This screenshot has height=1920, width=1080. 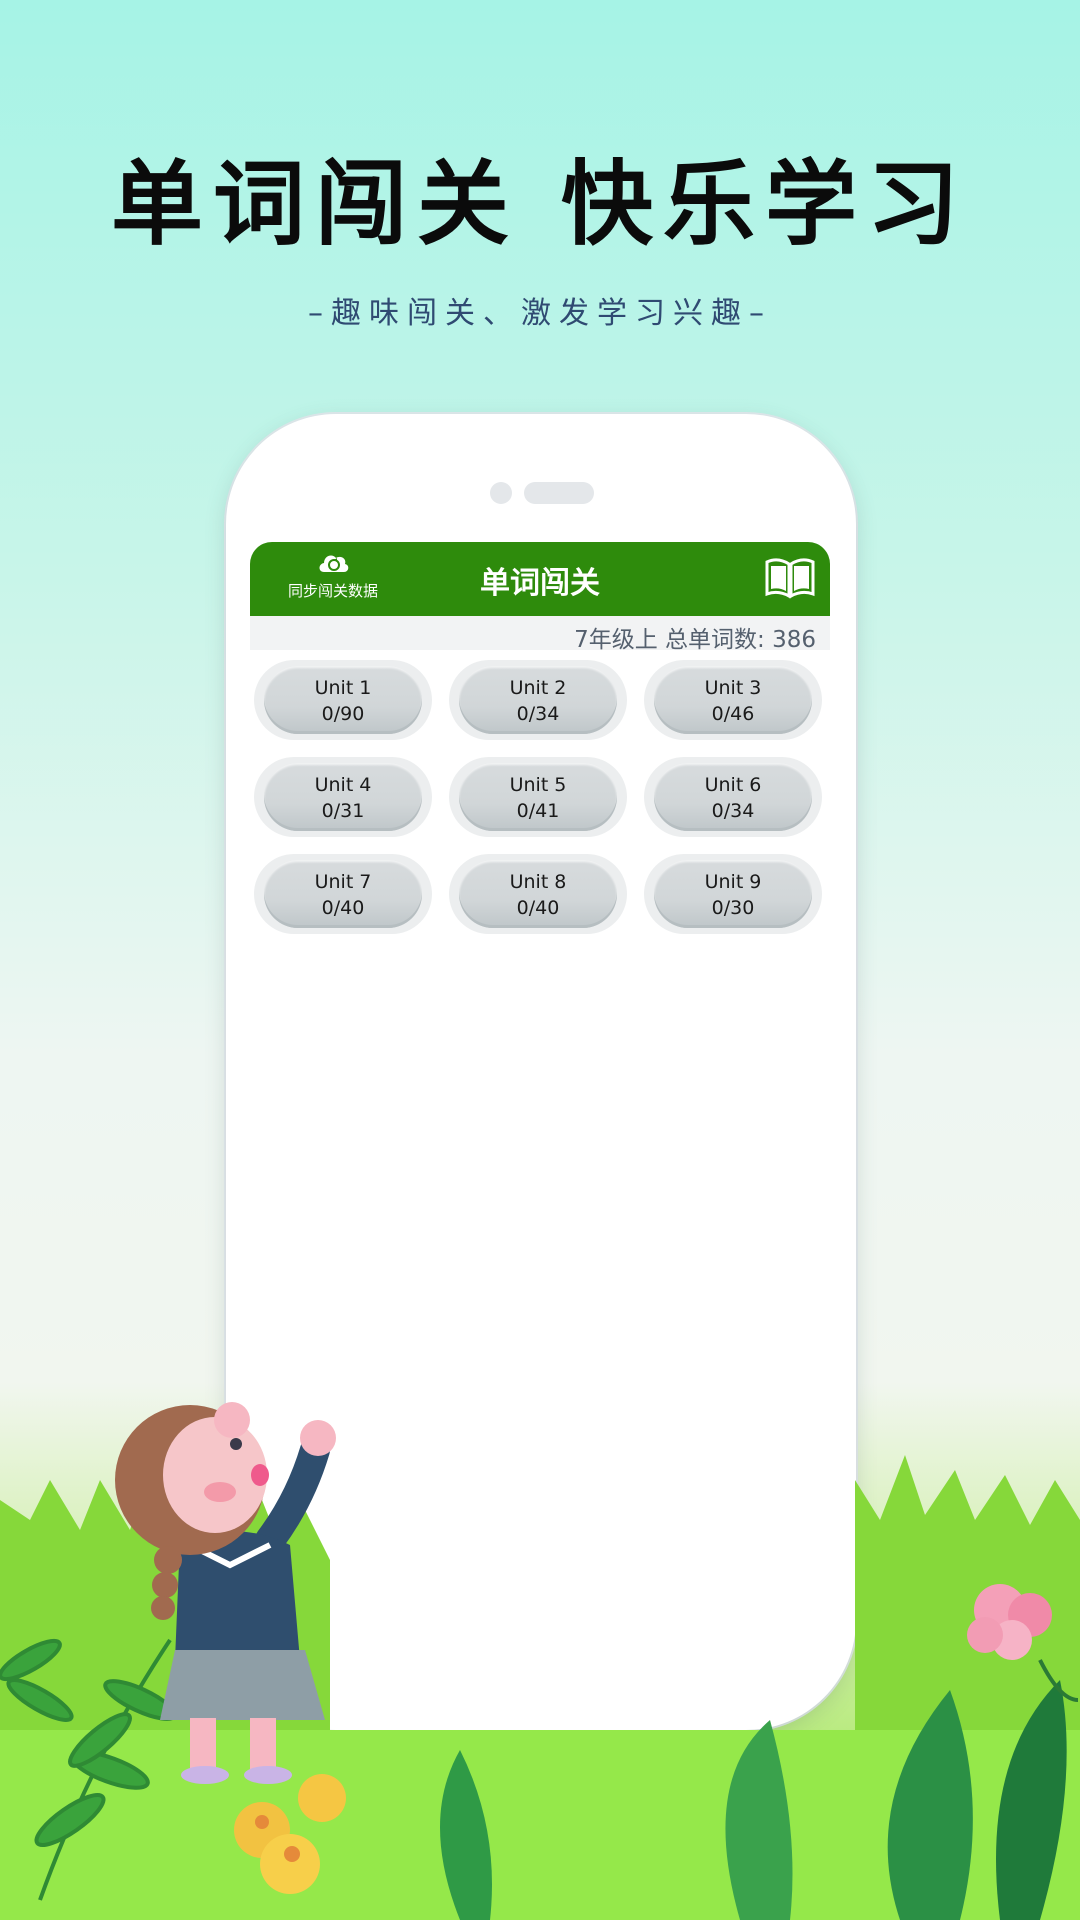 What do you see at coordinates (538, 894) in the screenshot?
I see `unit-button-8: Unit 8 0/40` at bounding box center [538, 894].